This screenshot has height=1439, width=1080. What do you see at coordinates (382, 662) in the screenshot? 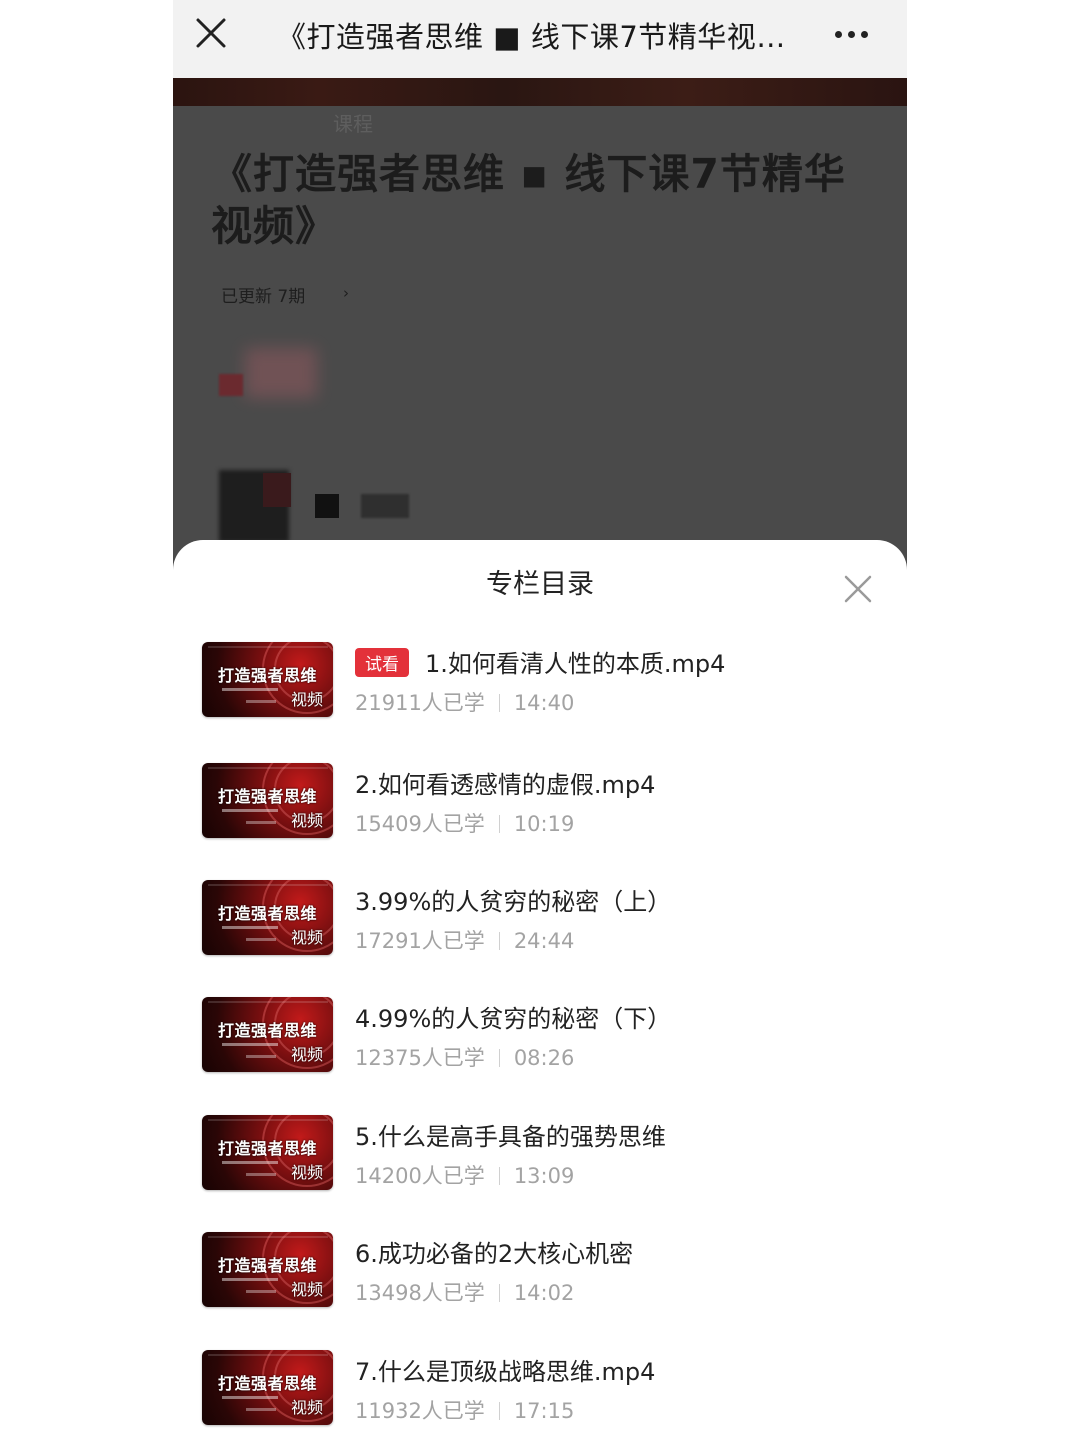
I see `trial-badge: 试看` at bounding box center [382, 662].